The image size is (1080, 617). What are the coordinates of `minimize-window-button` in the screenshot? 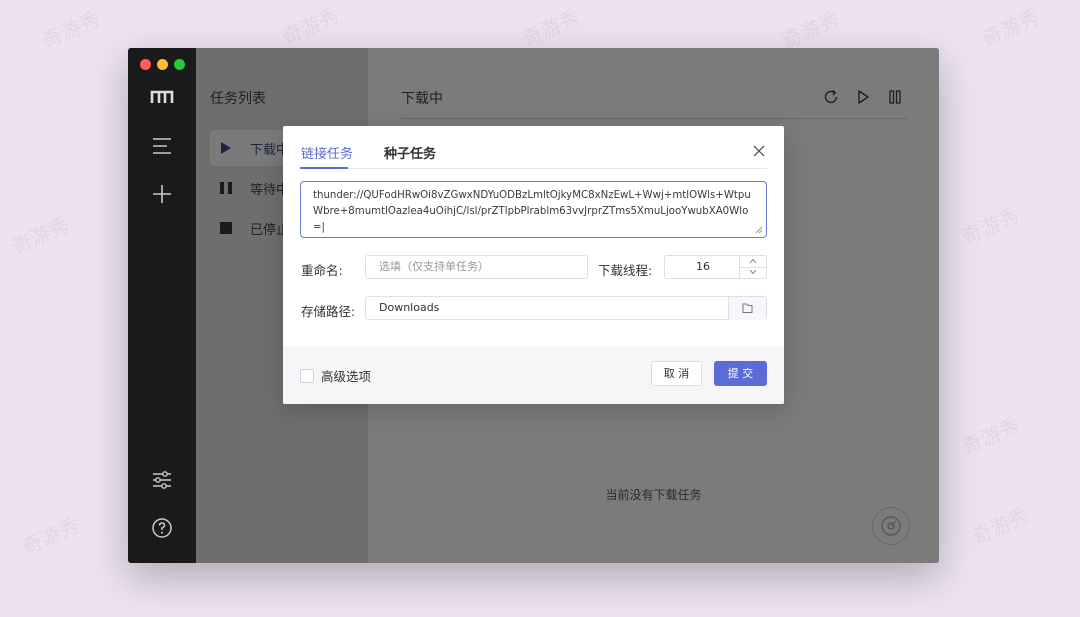 It's located at (162, 64).